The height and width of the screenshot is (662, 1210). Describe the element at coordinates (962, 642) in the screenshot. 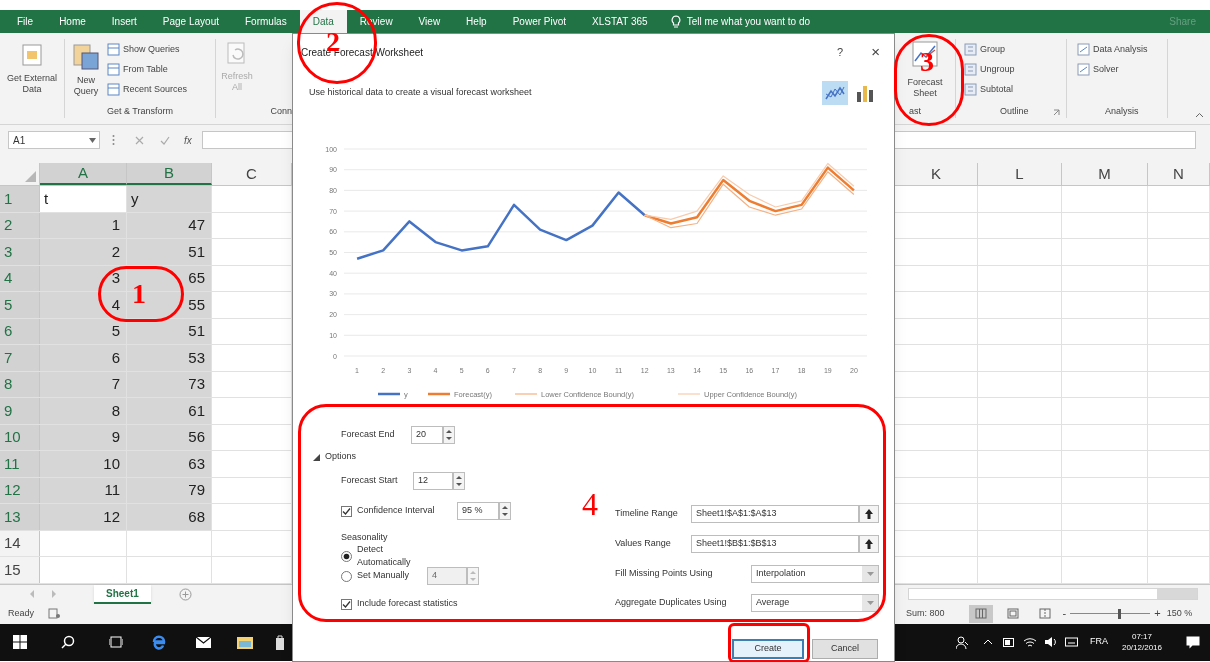

I see `people-icon` at that location.